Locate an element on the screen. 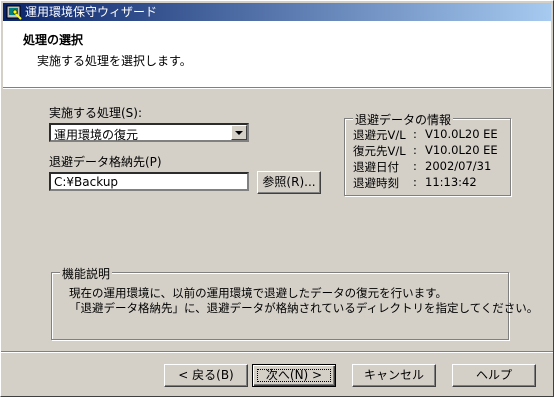 Image resolution: width=554 pixels, height=397 pixels. process-label: 実施する処理(S): is located at coordinates (96, 113).